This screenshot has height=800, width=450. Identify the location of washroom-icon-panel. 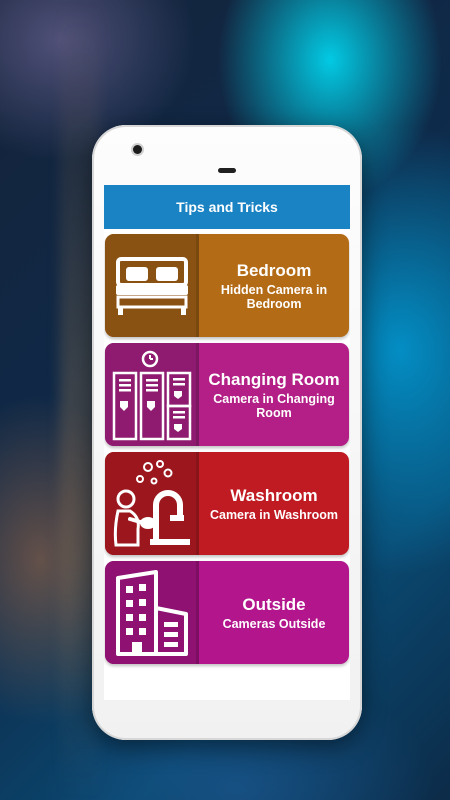
(152, 503).